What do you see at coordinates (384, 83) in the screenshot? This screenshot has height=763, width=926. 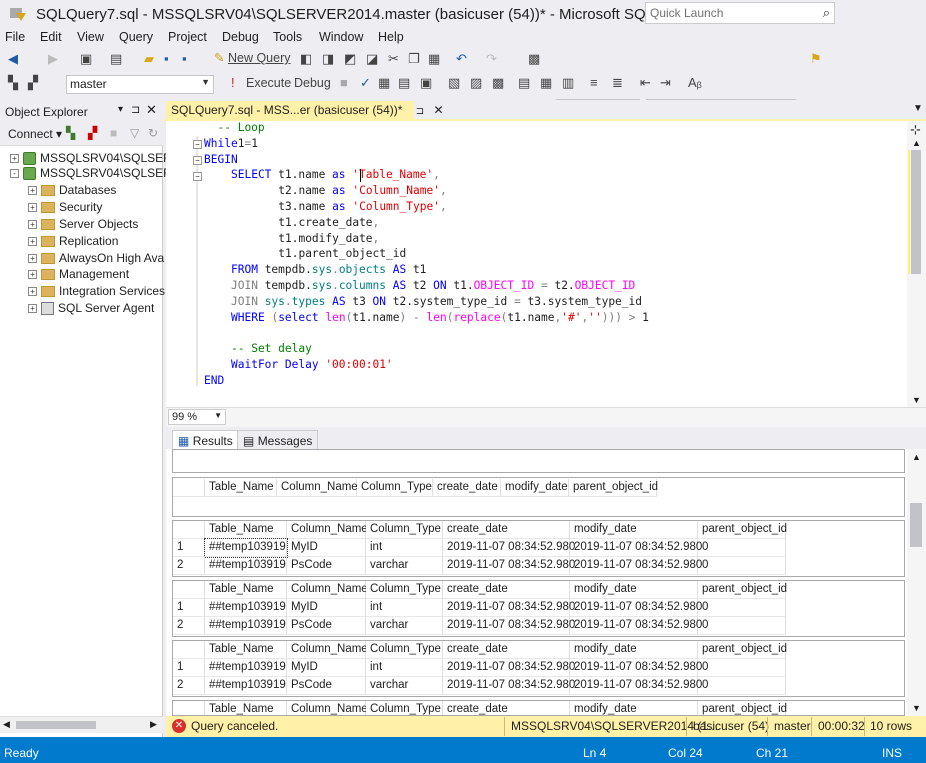 I see `display-plan-icon: ▦` at bounding box center [384, 83].